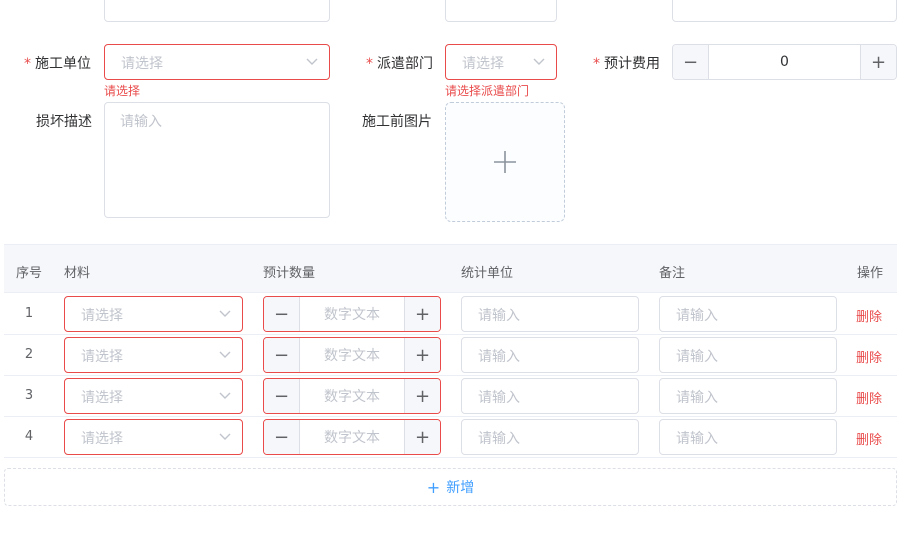 Image resolution: width=904 pixels, height=535 pixels. Describe the element at coordinates (487, 273) in the screenshot. I see `col-unit-header: 统计单位` at that location.